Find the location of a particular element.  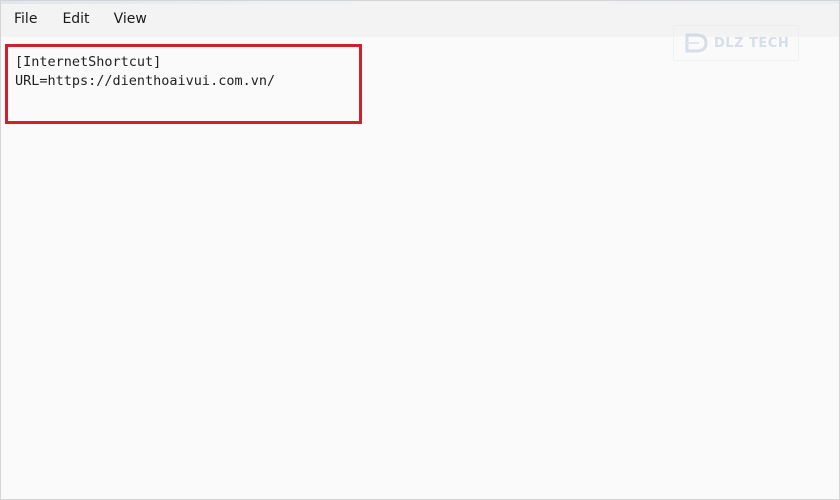

menu-edit: Edit is located at coordinates (75, 19).